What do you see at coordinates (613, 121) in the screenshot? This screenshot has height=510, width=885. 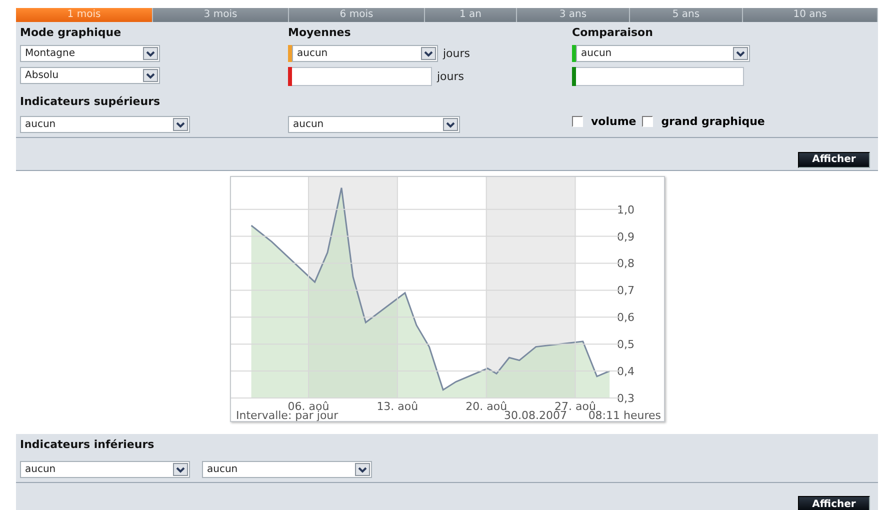 I see `checkbox-label: volume` at bounding box center [613, 121].